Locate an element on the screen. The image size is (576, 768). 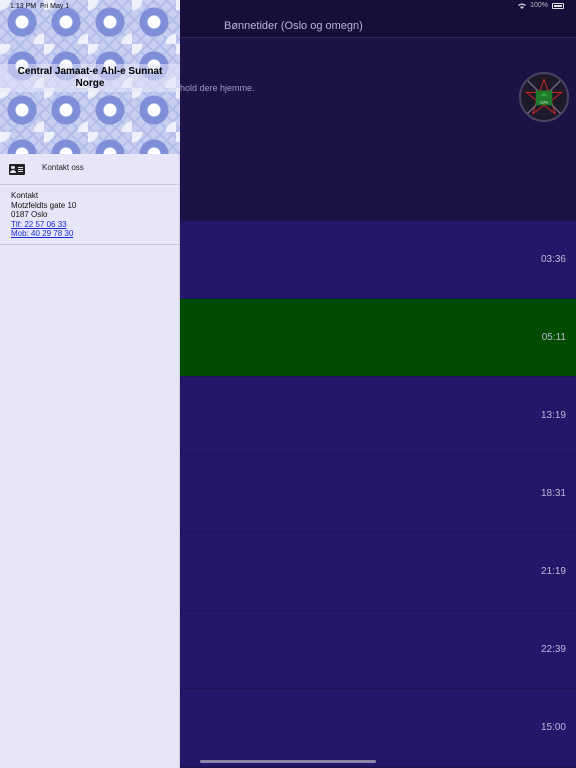
status-bar: 1:13 PM Fri May 1 100% is located at coordinates (288, 7).